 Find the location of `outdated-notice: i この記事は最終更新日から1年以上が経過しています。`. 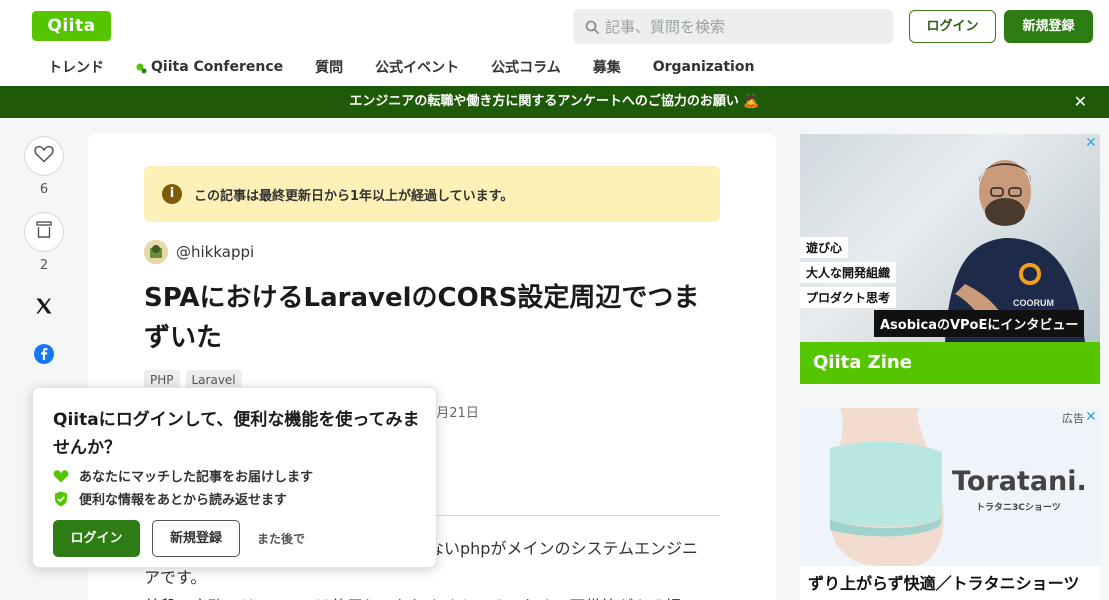

outdated-notice: i この記事は最終更新日から1年以上が経過しています。 is located at coordinates (432, 194).